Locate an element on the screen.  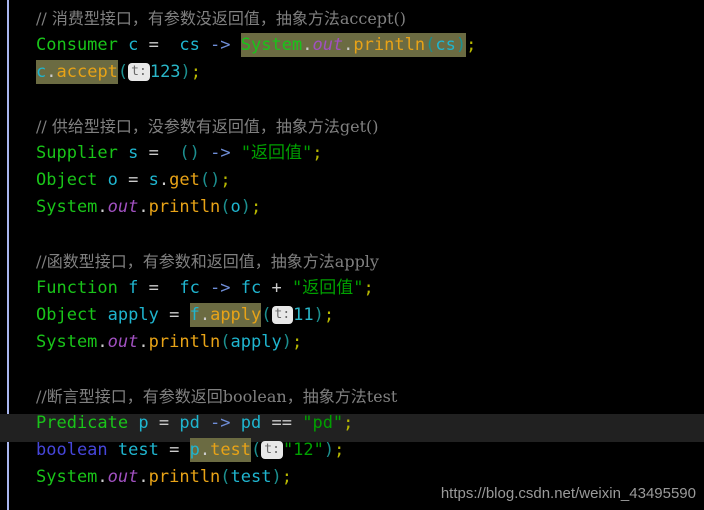
code-token: "12" is located at coordinates (303, 450).